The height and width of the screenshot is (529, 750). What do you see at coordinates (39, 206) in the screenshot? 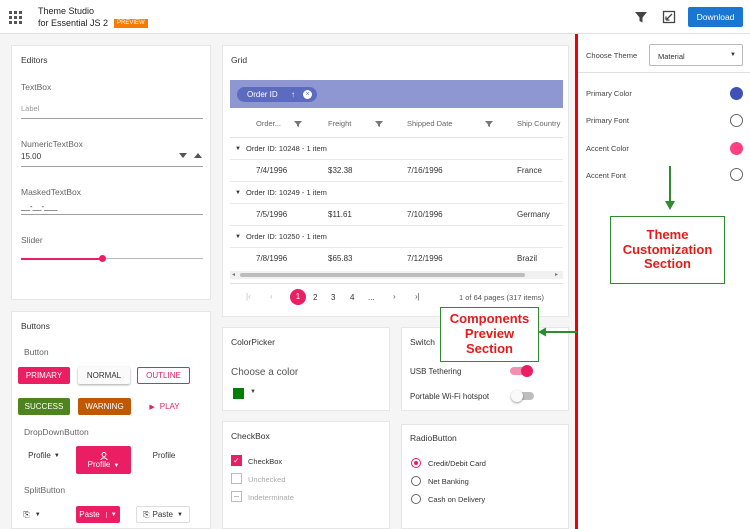
I see `masked-input: __-__-___` at bounding box center [39, 206].